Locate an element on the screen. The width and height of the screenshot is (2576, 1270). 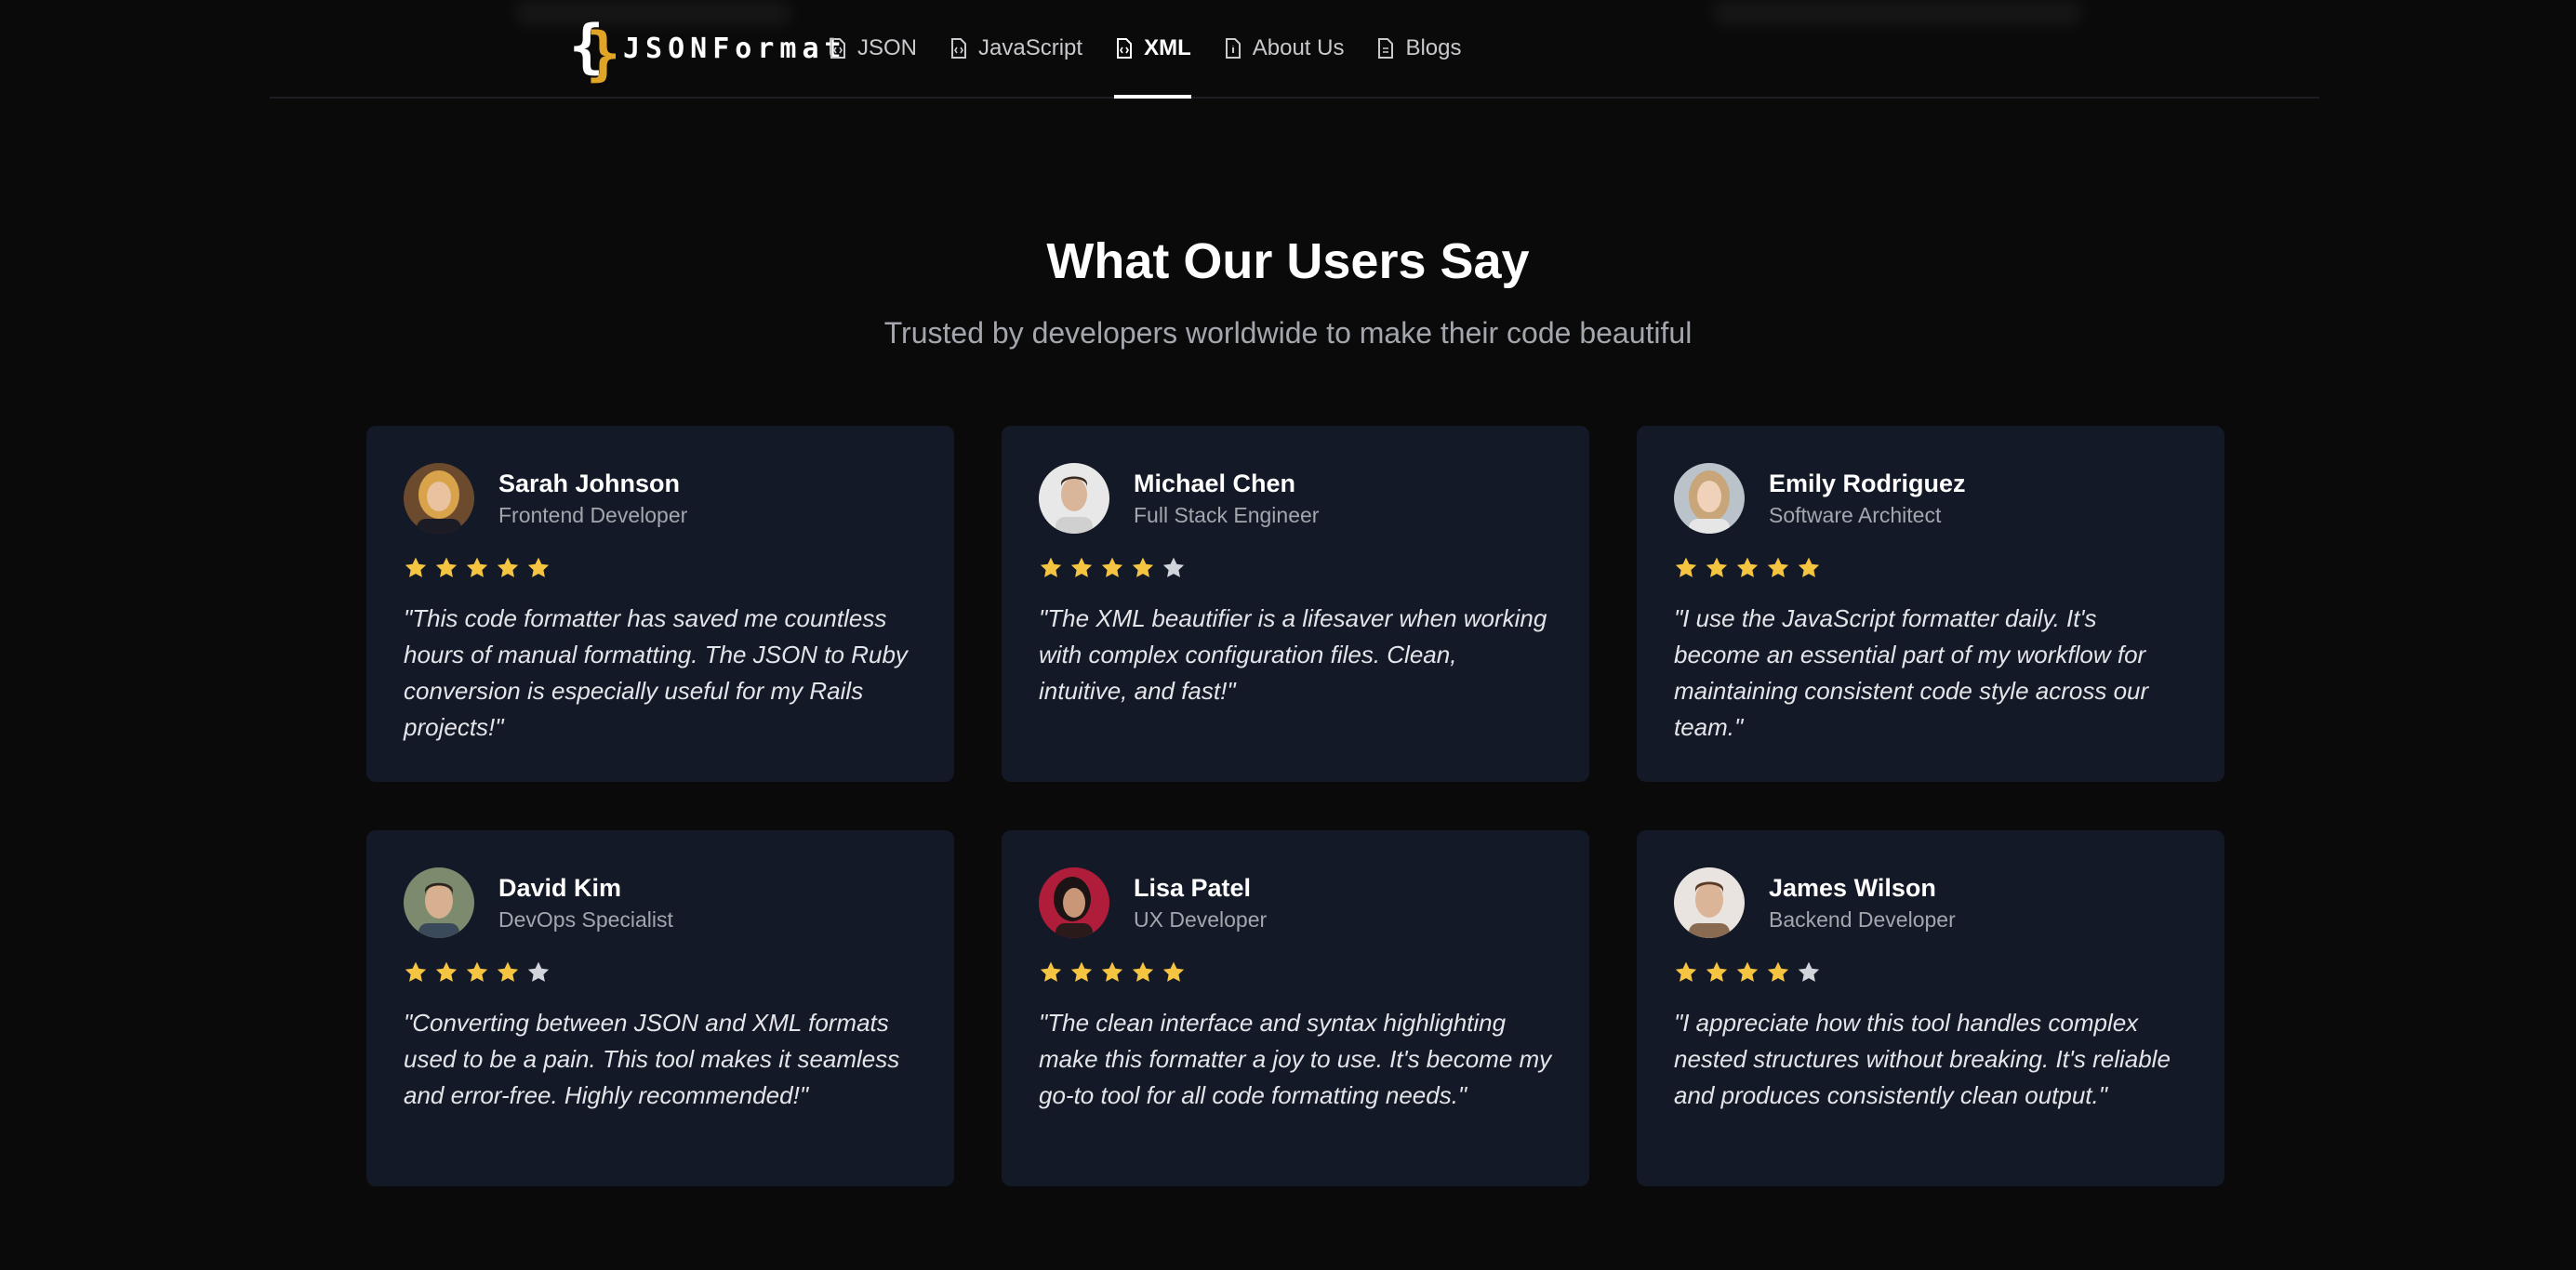
nav-item-xml: XML is located at coordinates (1152, 49).